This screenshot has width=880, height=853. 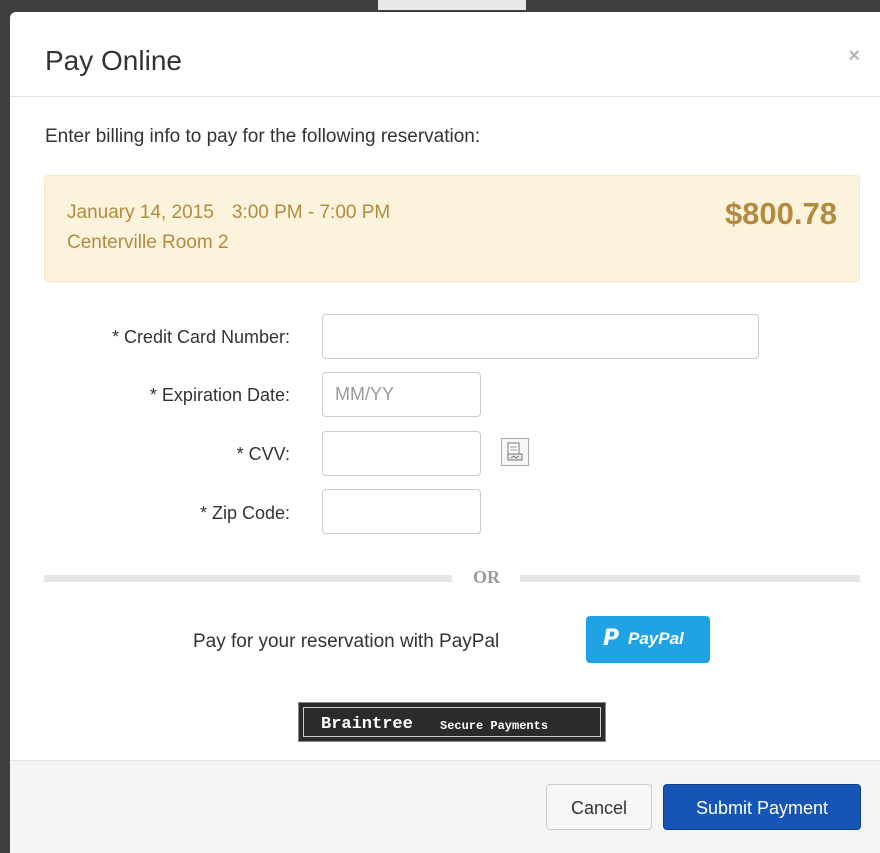 I want to click on paypal-logo-icon: P, so click(x=611, y=638).